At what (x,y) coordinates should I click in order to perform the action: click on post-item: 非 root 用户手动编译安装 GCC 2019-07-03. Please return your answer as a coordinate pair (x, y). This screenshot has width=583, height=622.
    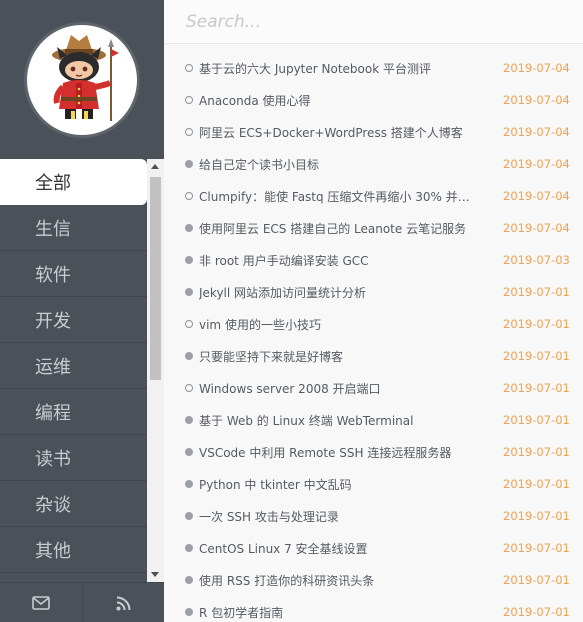
    Looking at the image, I should click on (373, 260).